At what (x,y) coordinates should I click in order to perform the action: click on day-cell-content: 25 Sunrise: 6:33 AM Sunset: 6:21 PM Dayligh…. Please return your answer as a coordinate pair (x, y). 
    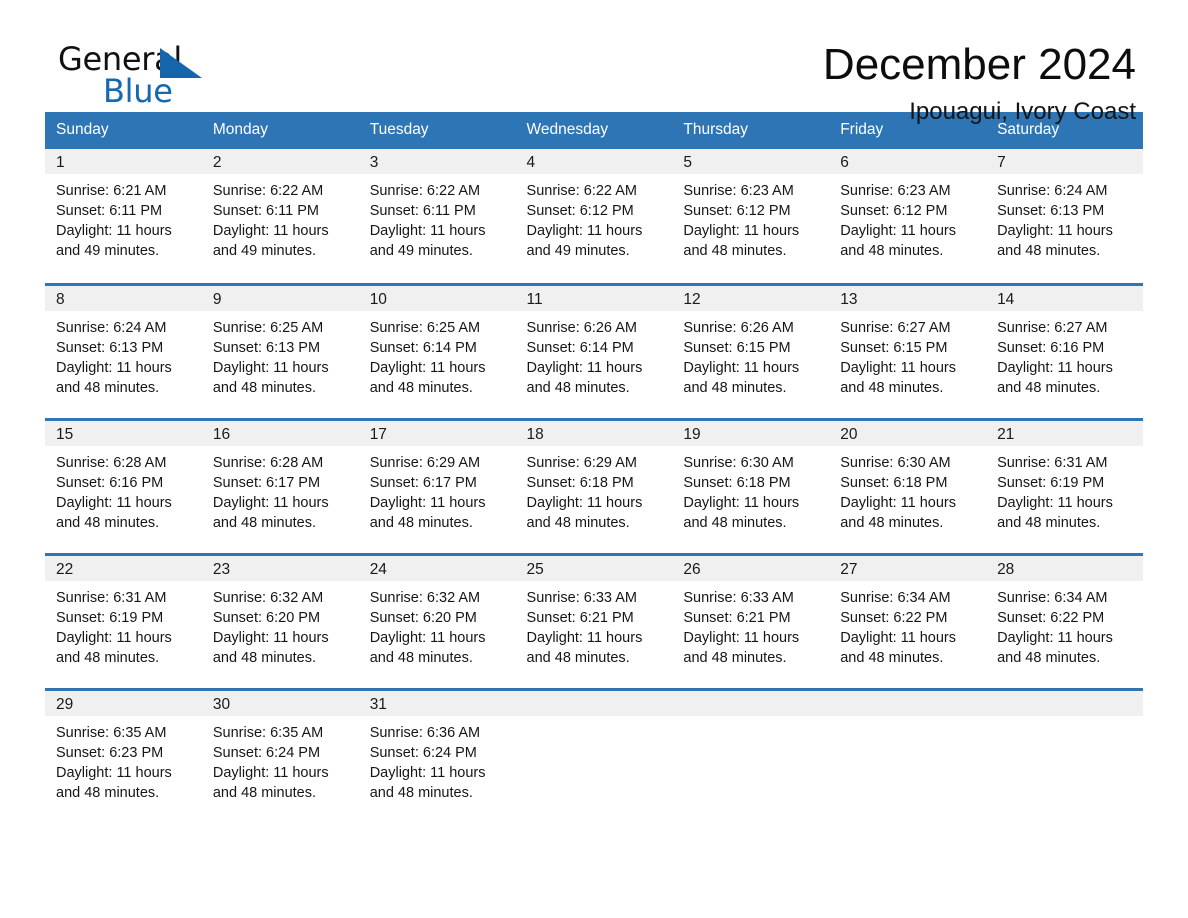
    Looking at the image, I should click on (594, 621).